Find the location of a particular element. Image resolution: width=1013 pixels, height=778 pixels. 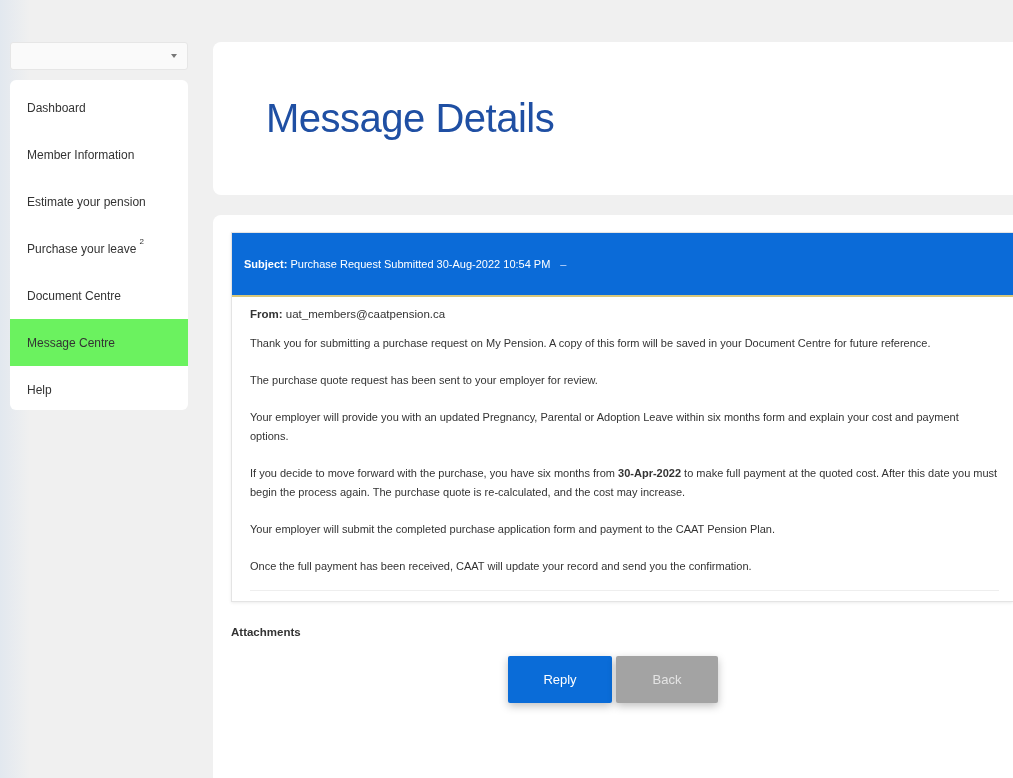

sidebar-item: Dashboard is located at coordinates (99, 107).